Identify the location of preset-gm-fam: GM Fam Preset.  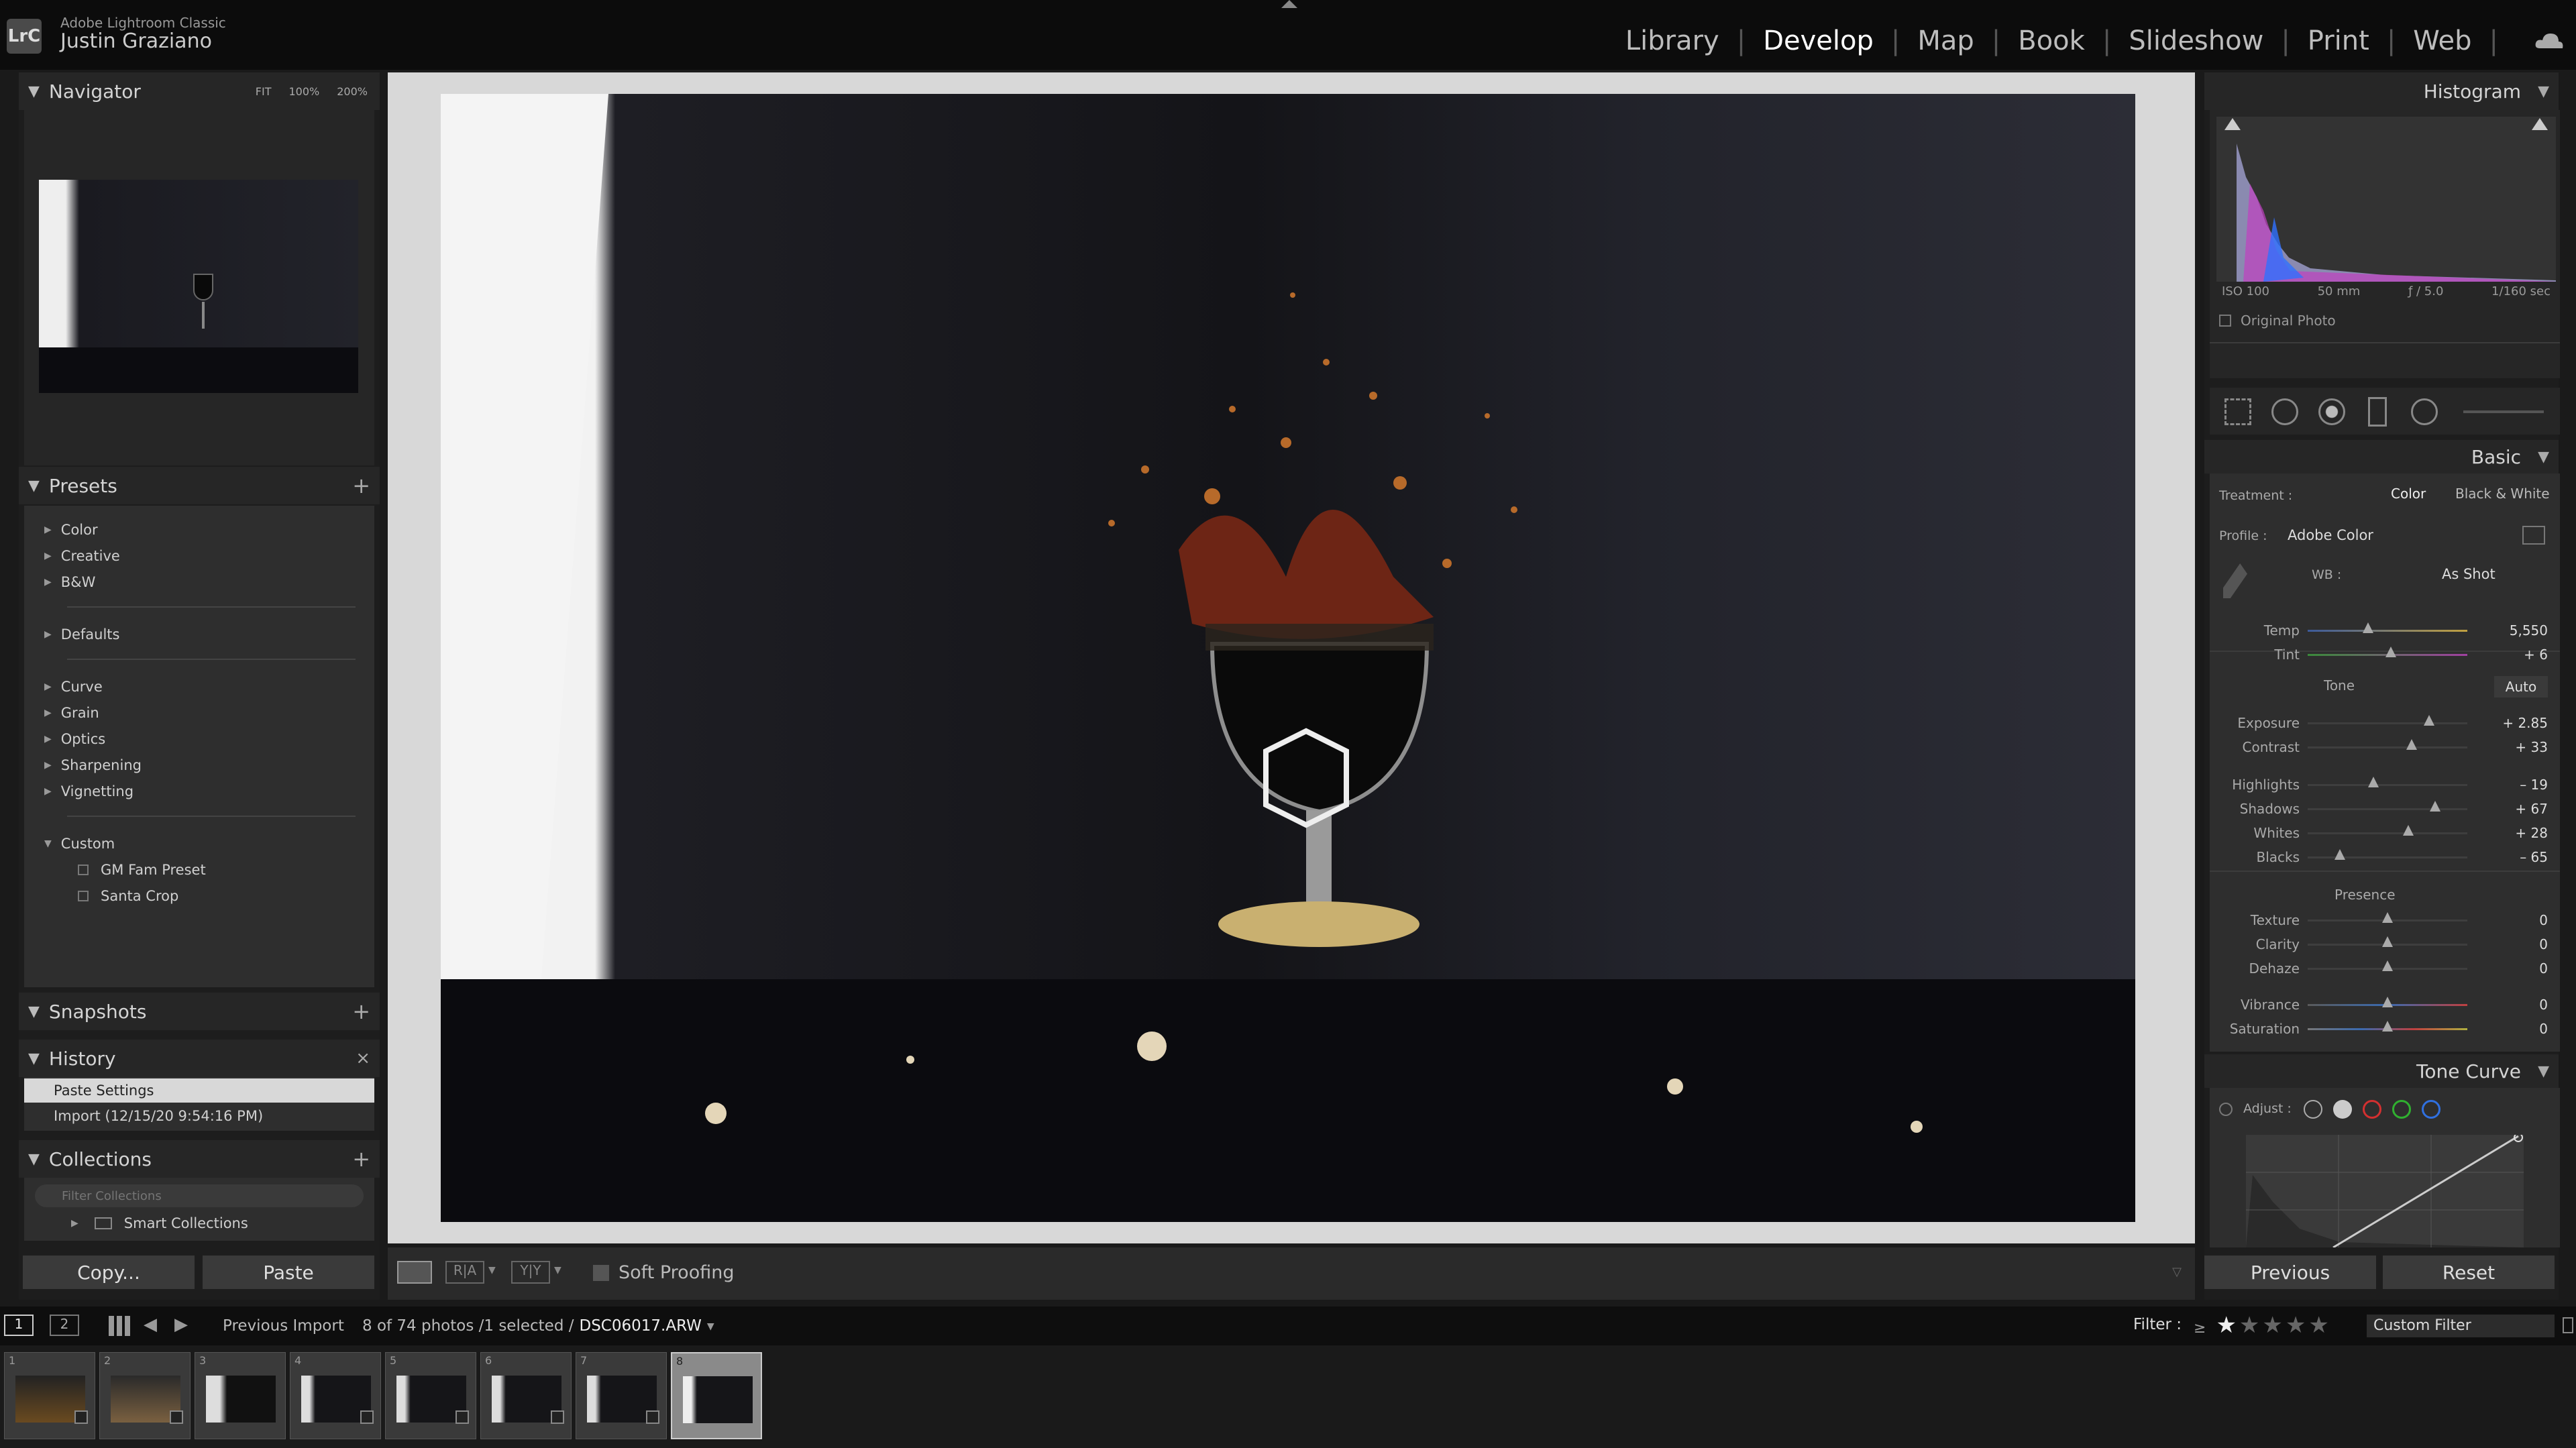
(142, 870).